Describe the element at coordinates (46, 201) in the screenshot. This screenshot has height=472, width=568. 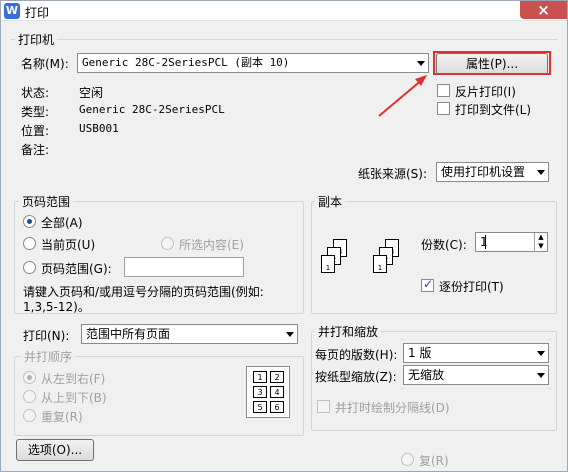
I see `page-range-title: 页码范围` at that location.